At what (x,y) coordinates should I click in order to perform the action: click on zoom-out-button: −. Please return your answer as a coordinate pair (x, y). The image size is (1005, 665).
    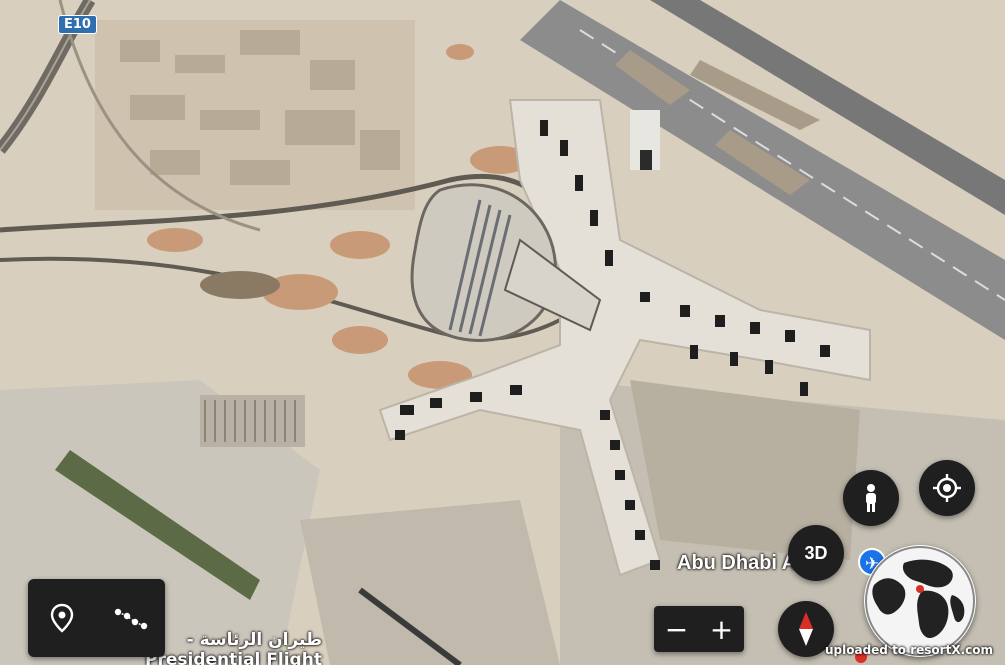
    Looking at the image, I should click on (676, 629).